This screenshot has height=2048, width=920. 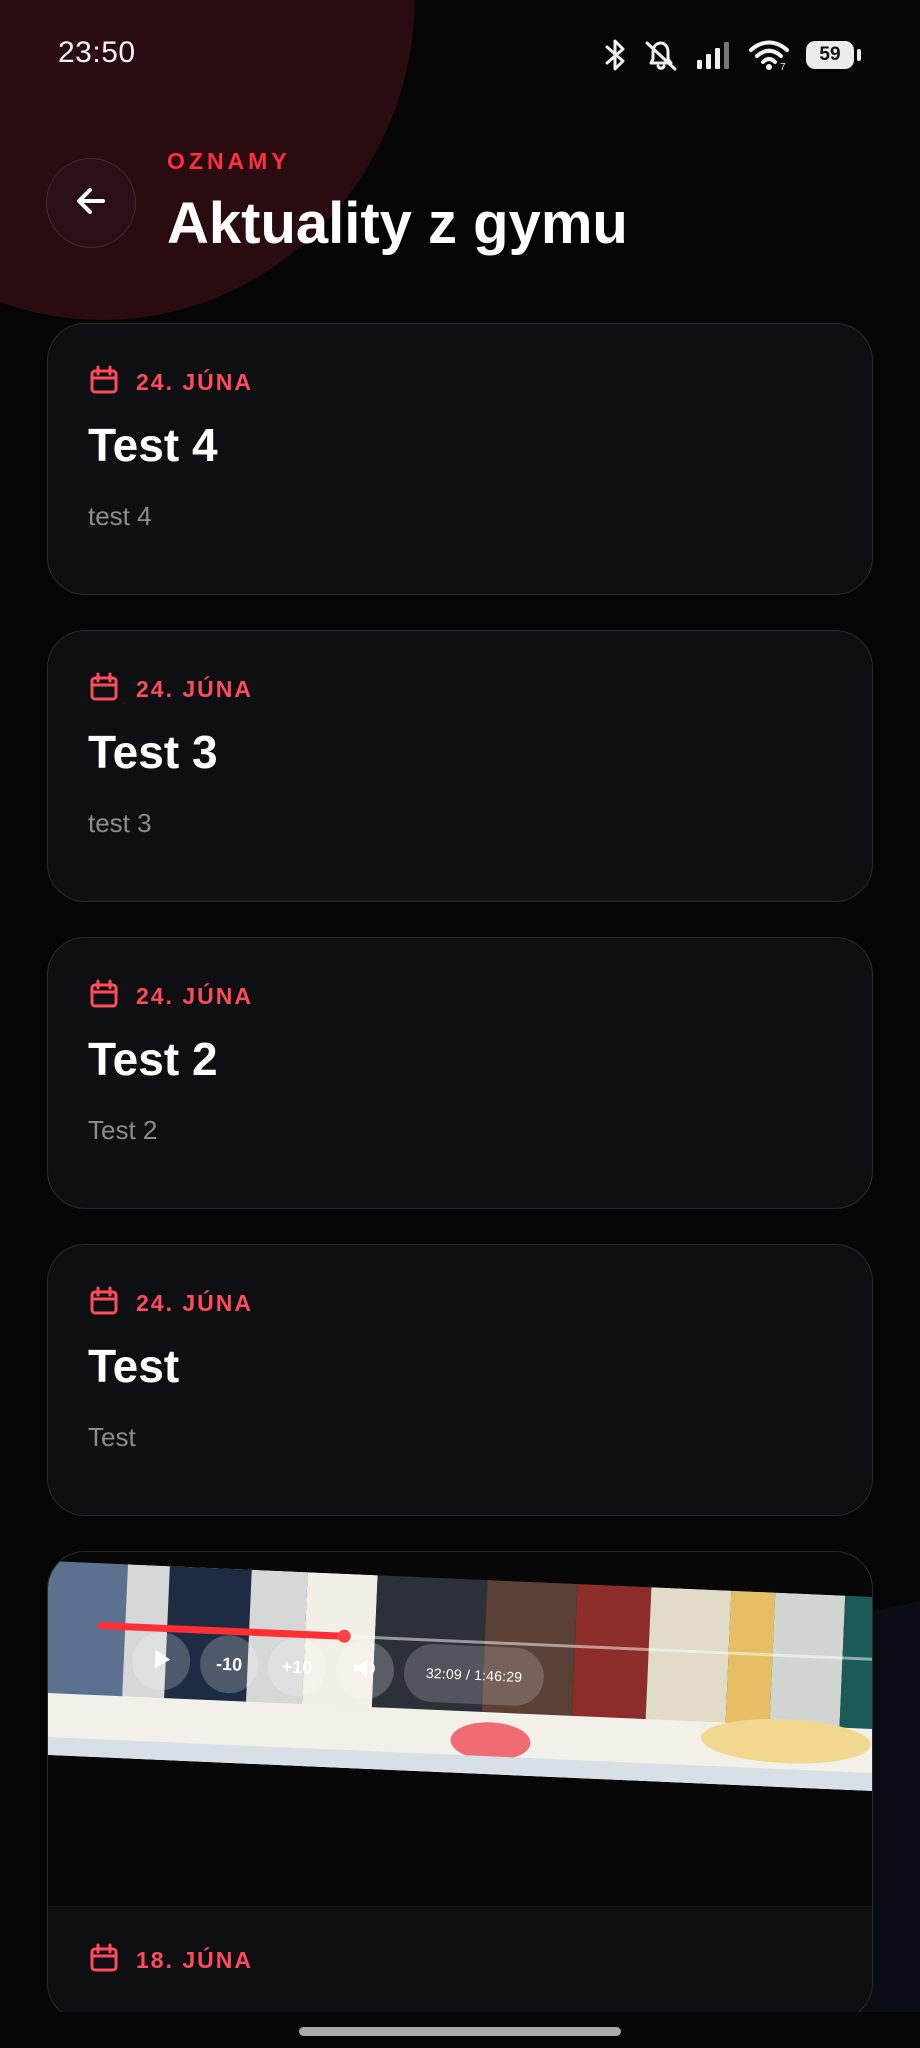 I want to click on announcement-title: Test 4, so click(x=153, y=445).